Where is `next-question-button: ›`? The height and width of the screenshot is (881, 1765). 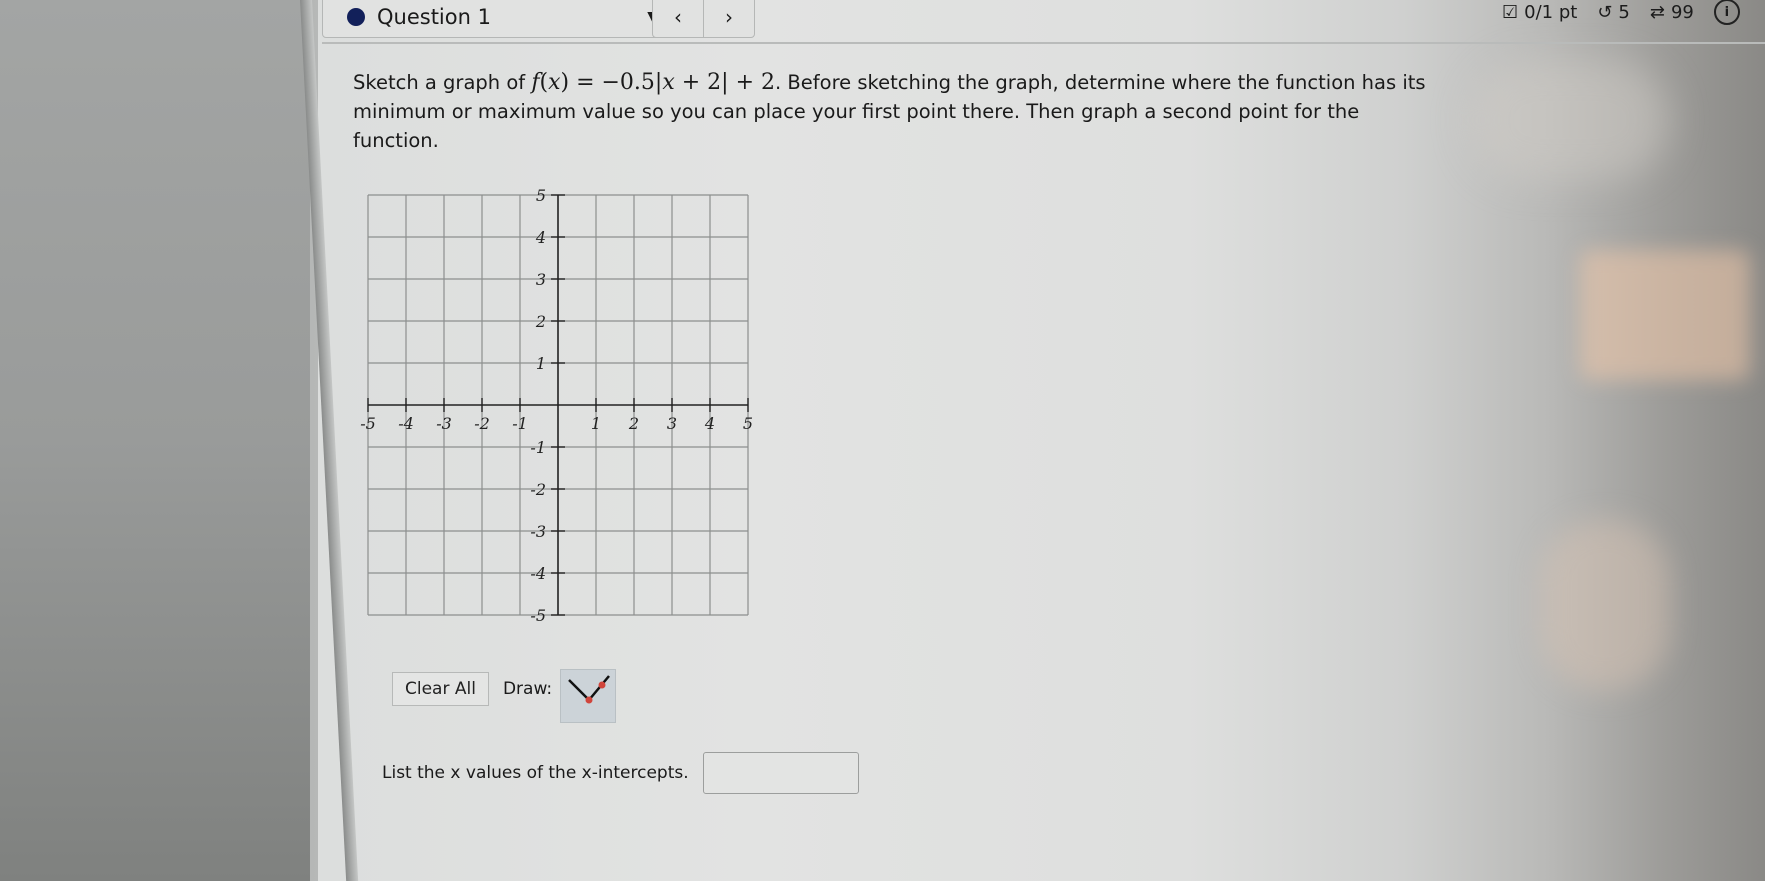
next-question-button: › is located at coordinates (729, 19).